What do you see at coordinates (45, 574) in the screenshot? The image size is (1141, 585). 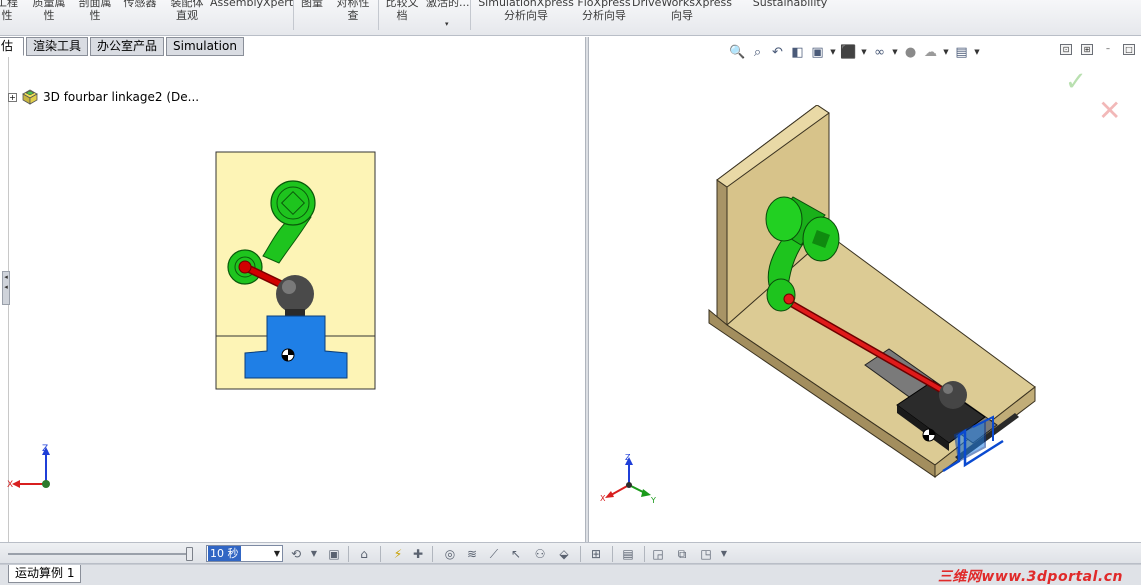 I see `tab-motion-study-1: 运动算例 1` at bounding box center [45, 574].